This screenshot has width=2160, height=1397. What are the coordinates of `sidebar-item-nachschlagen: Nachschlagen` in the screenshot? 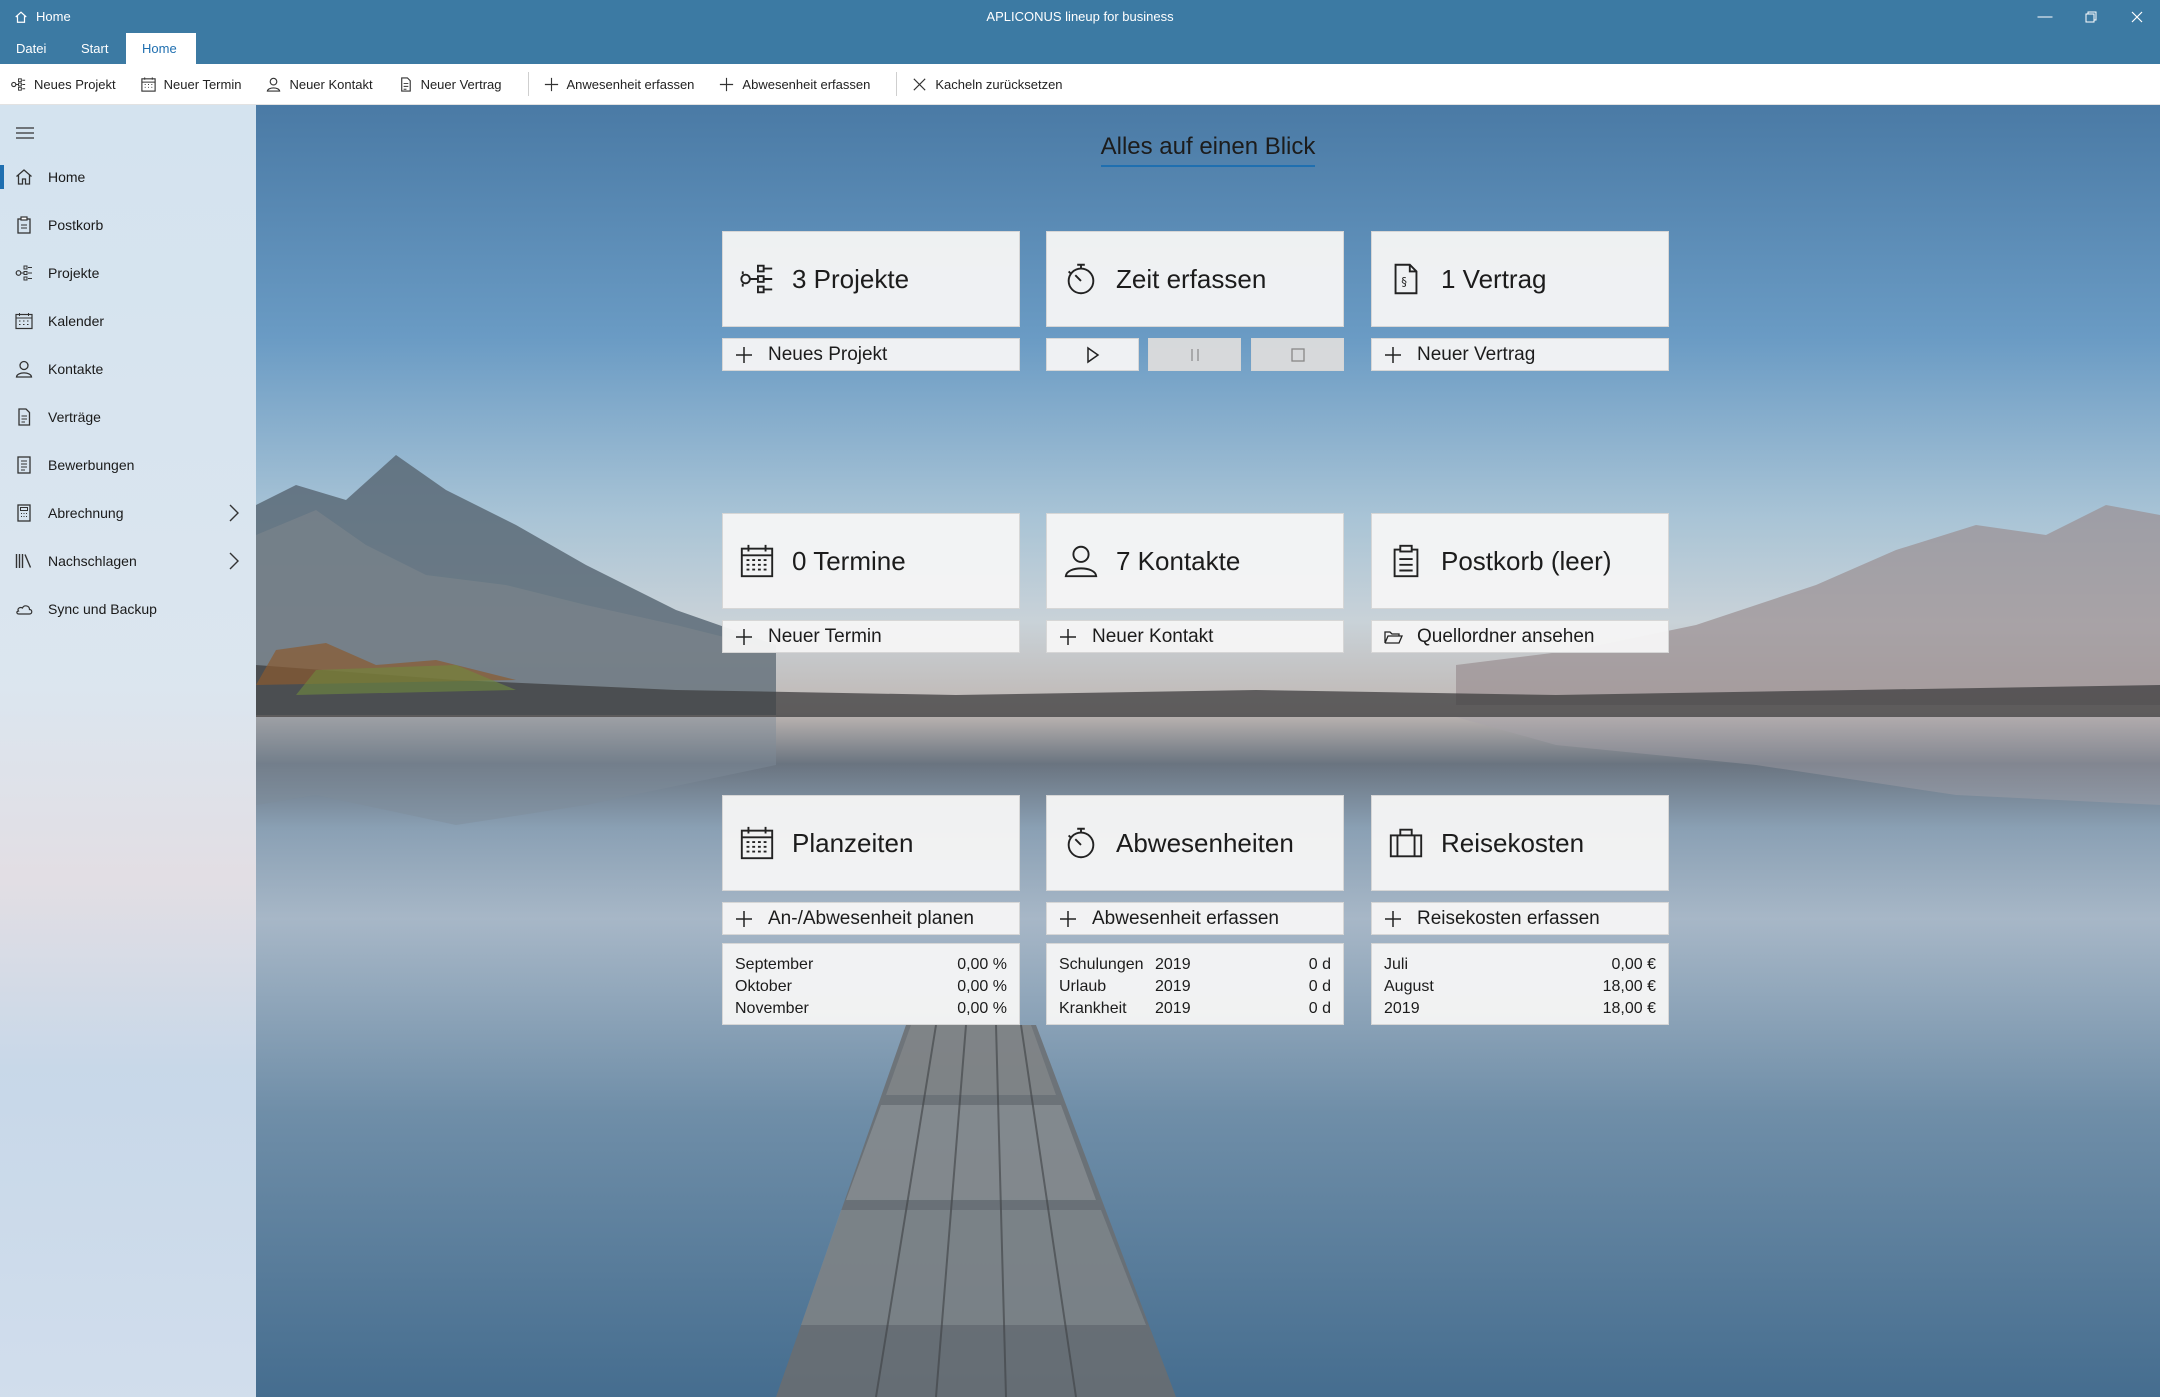 It's located at (128, 561).